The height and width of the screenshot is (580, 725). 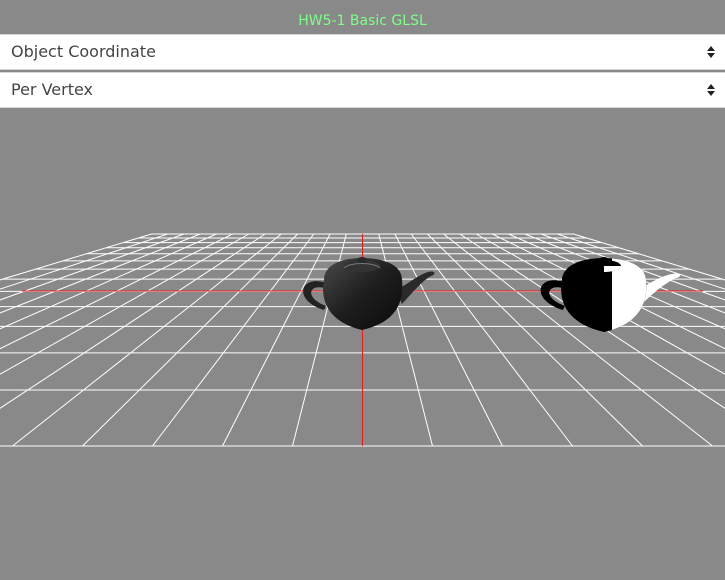 What do you see at coordinates (362, 52) in the screenshot?
I see `coordinate-select: Object Coordinate` at bounding box center [362, 52].